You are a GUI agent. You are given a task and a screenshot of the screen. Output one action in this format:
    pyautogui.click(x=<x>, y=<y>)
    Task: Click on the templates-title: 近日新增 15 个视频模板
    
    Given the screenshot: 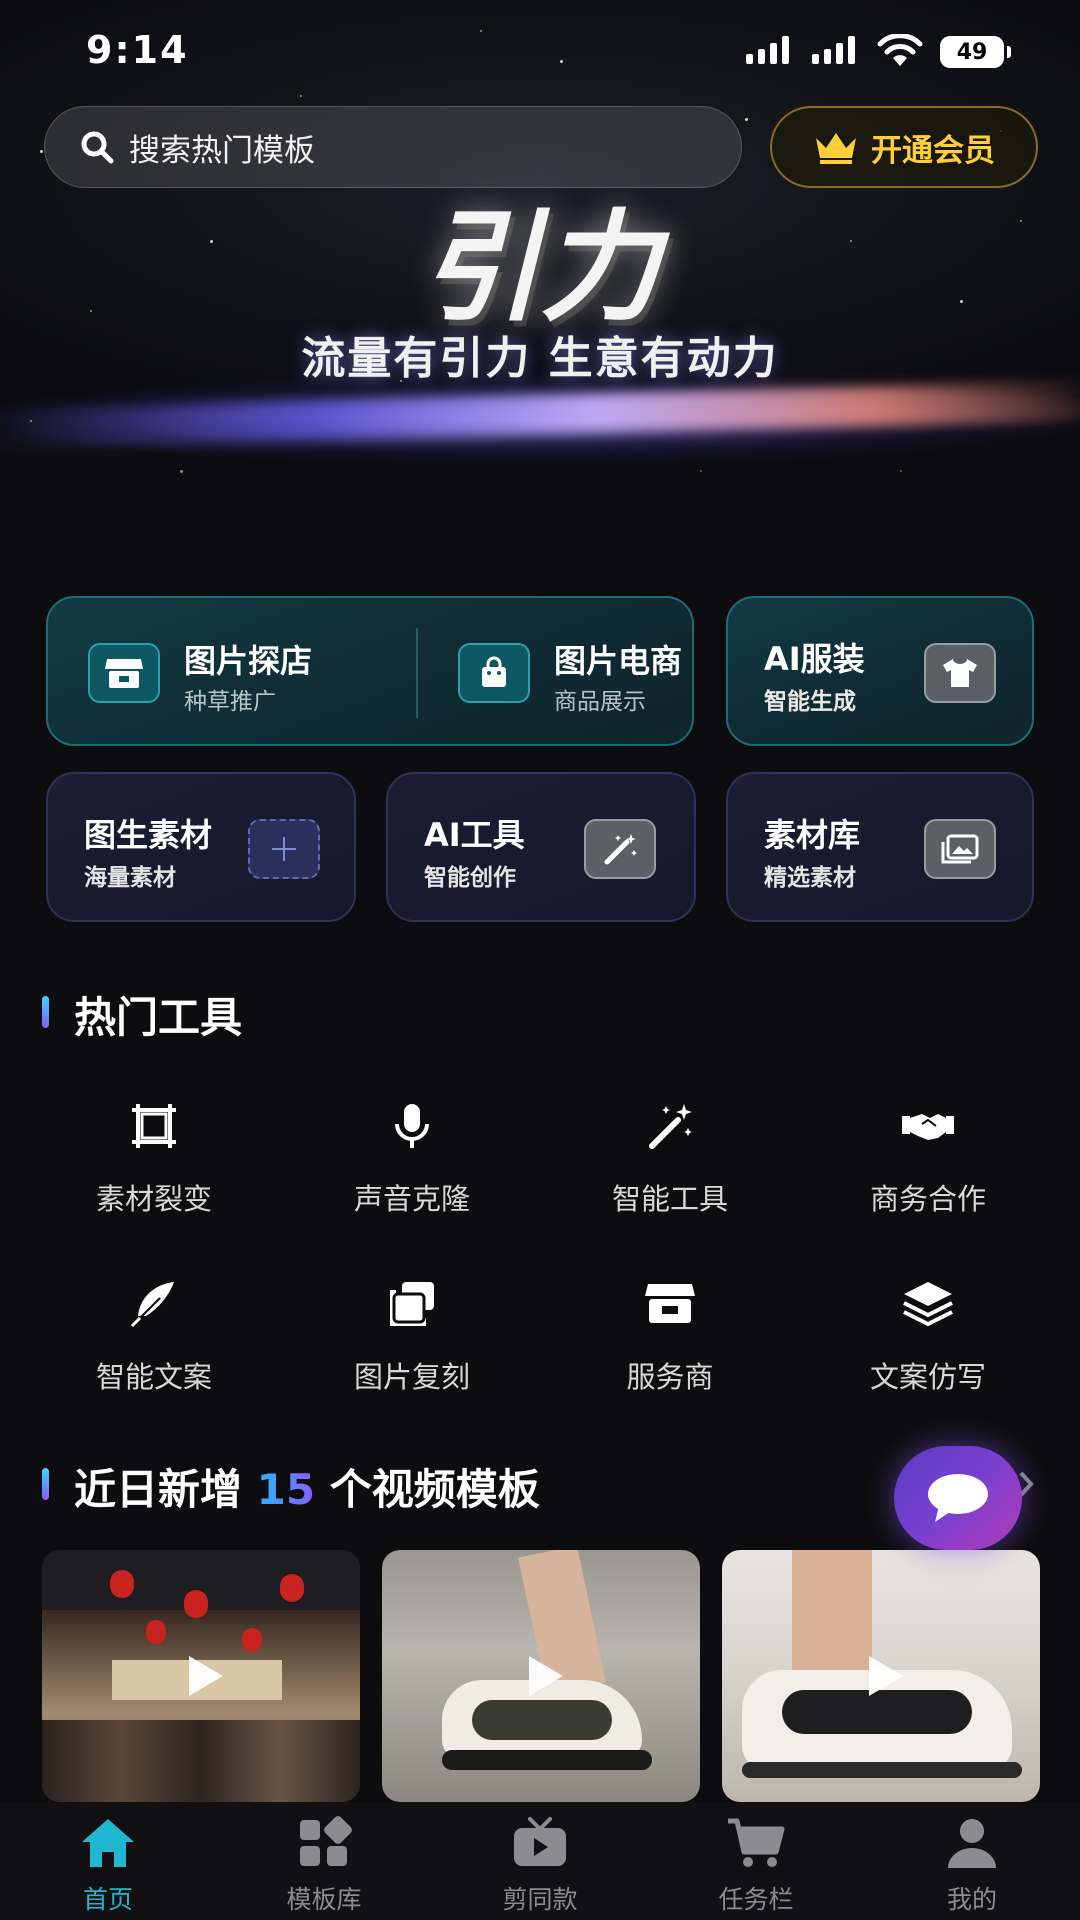 What is the action you would take?
    pyautogui.click(x=307, y=1486)
    